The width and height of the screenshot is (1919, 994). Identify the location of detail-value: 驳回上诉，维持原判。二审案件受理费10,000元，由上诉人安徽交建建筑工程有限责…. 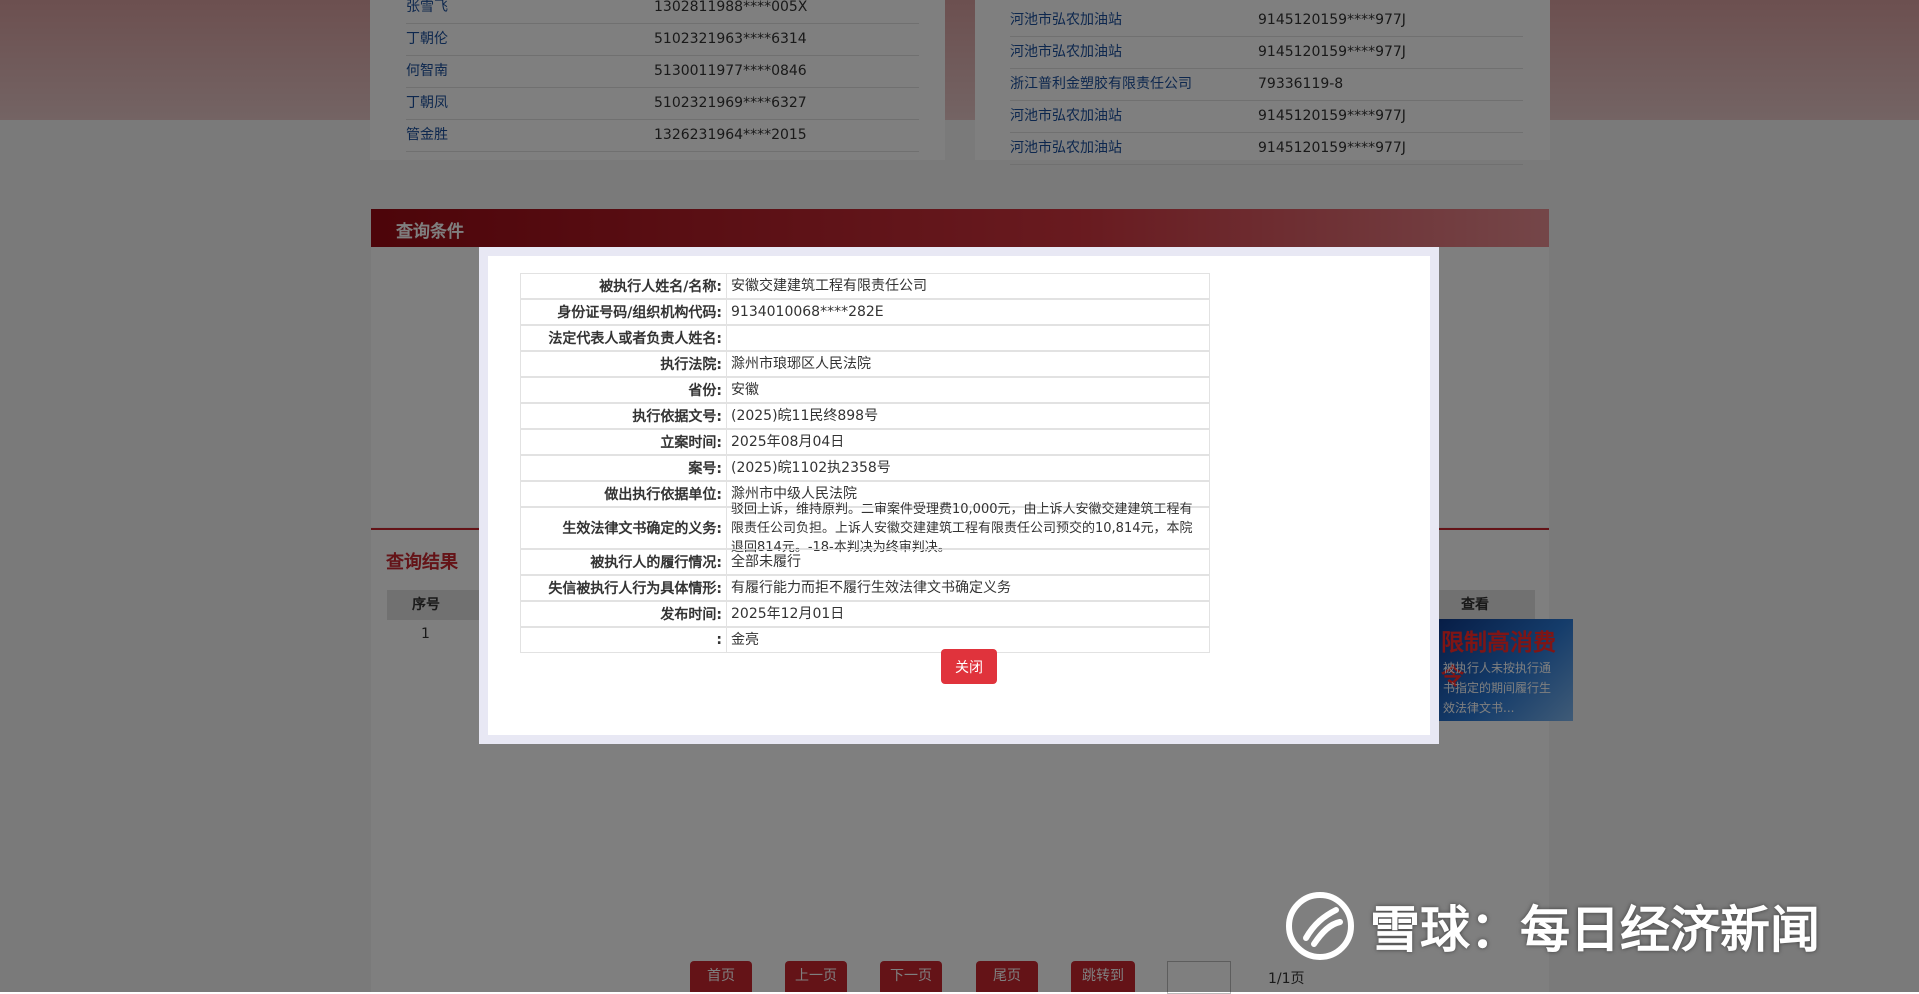
(962, 528).